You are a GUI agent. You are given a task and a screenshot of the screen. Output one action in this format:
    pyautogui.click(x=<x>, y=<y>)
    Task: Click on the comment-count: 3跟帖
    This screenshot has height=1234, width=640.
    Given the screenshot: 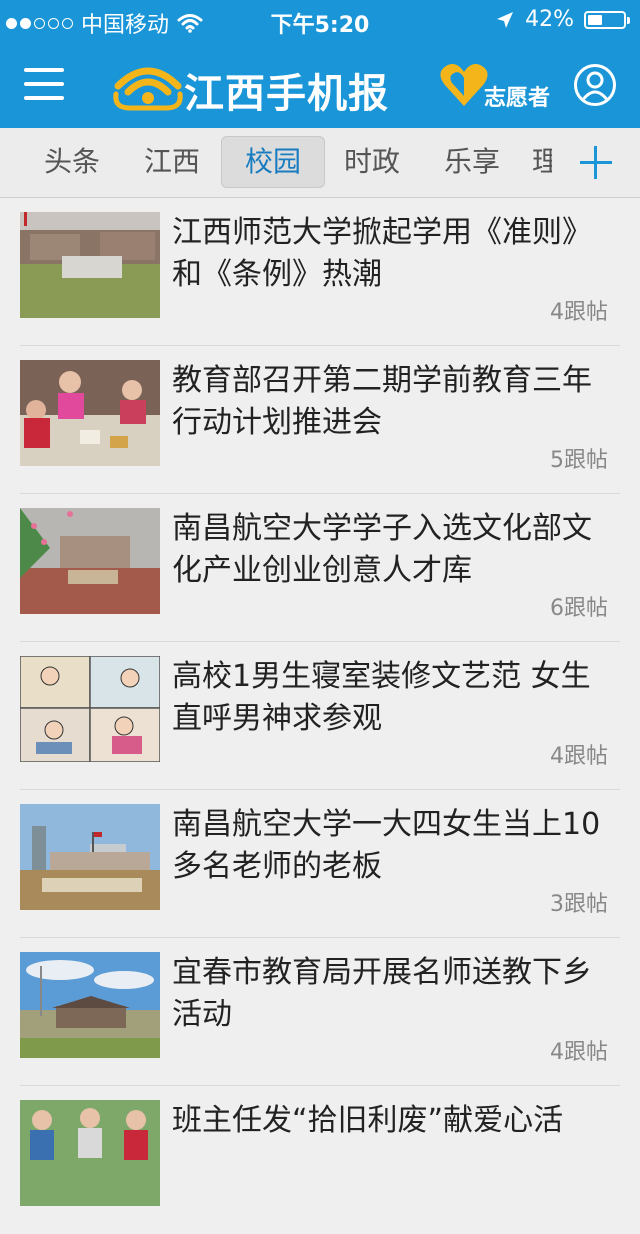 What is the action you would take?
    pyautogui.click(x=579, y=904)
    